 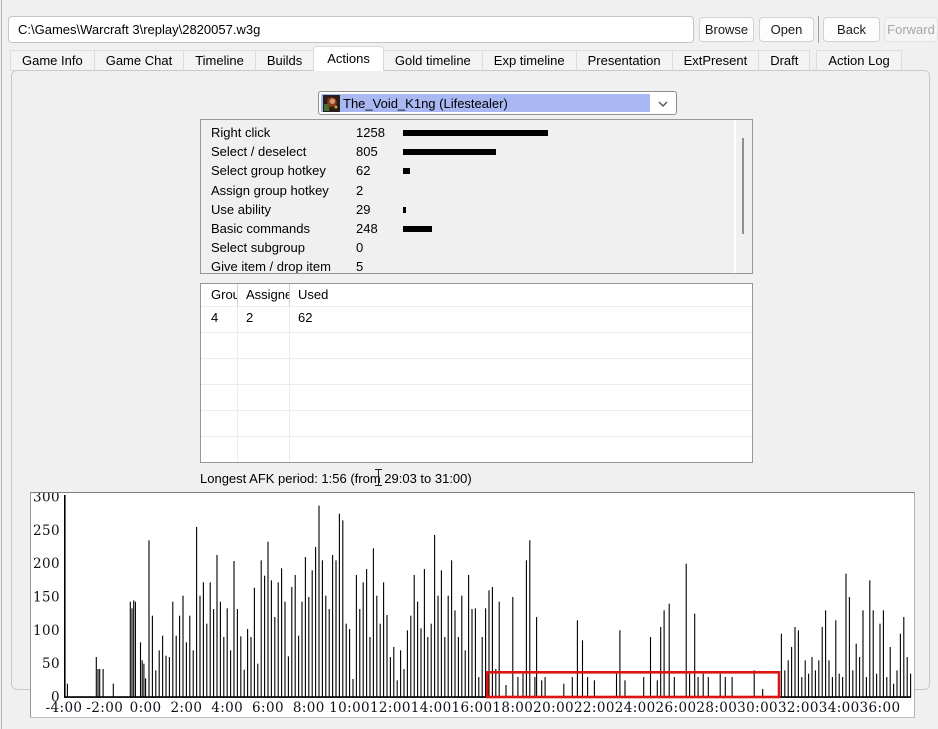 What do you see at coordinates (271, 266) in the screenshot?
I see `stat-label: Give item / drop item` at bounding box center [271, 266].